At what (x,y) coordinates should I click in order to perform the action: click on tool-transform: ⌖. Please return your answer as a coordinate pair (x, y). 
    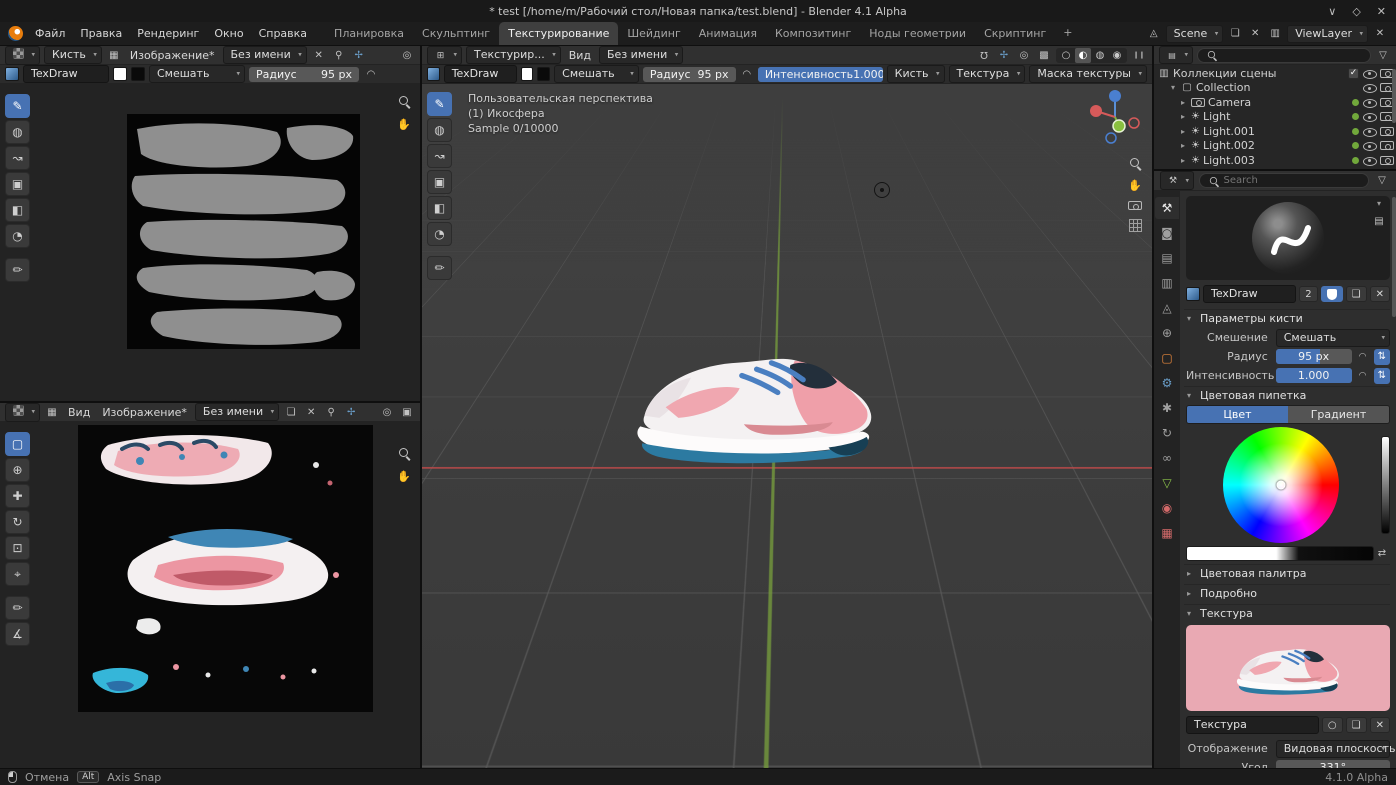
    Looking at the image, I should click on (17, 574).